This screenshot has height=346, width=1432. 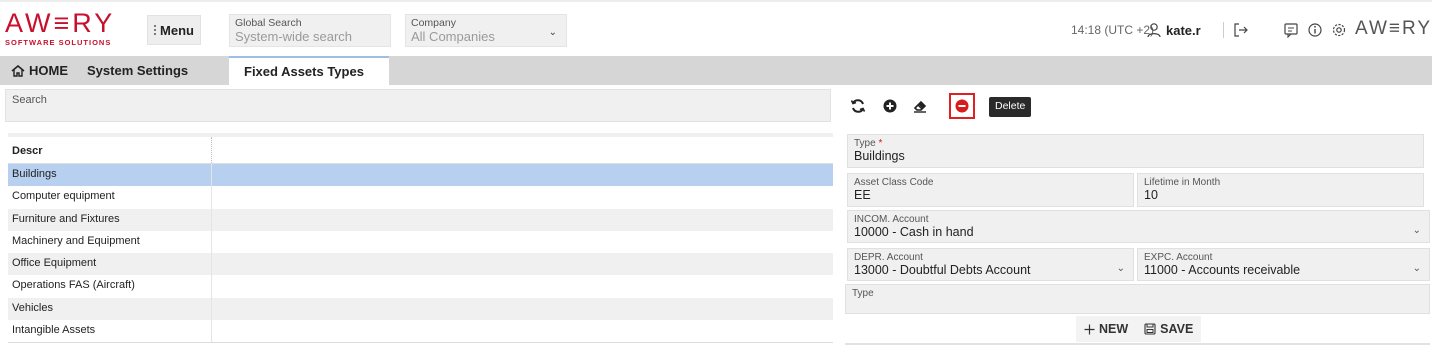 I want to click on refresh-icon, so click(x=858, y=106).